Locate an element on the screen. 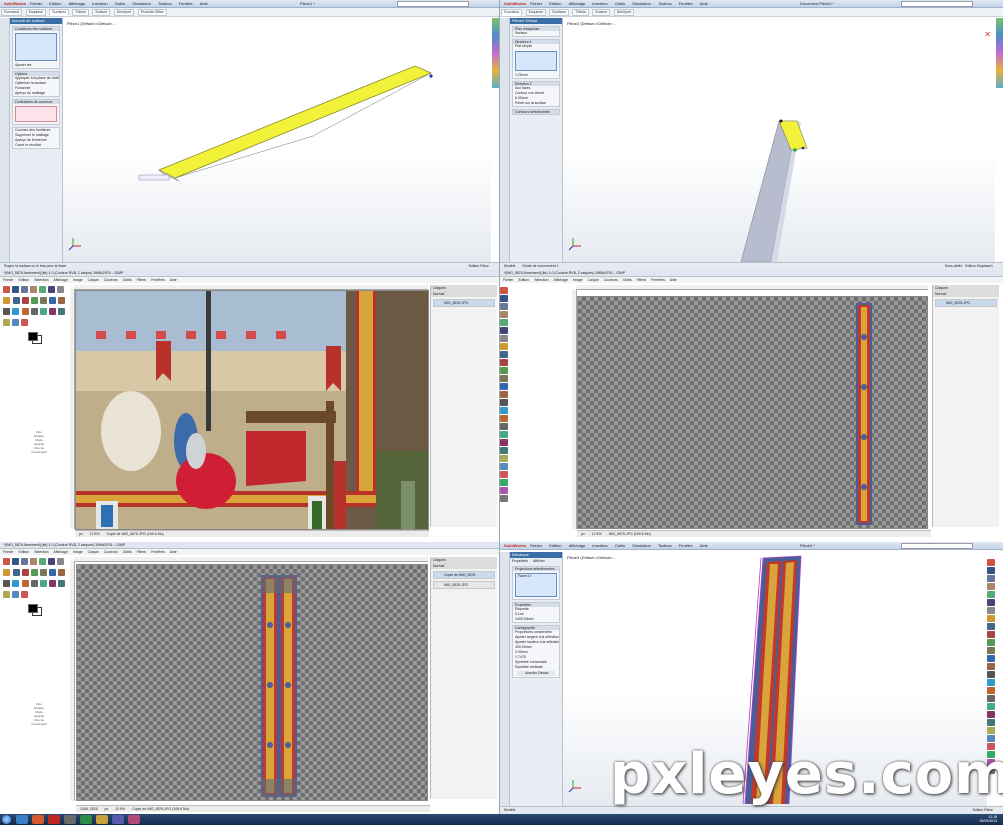  selection-list is located at coordinates (36, 47).